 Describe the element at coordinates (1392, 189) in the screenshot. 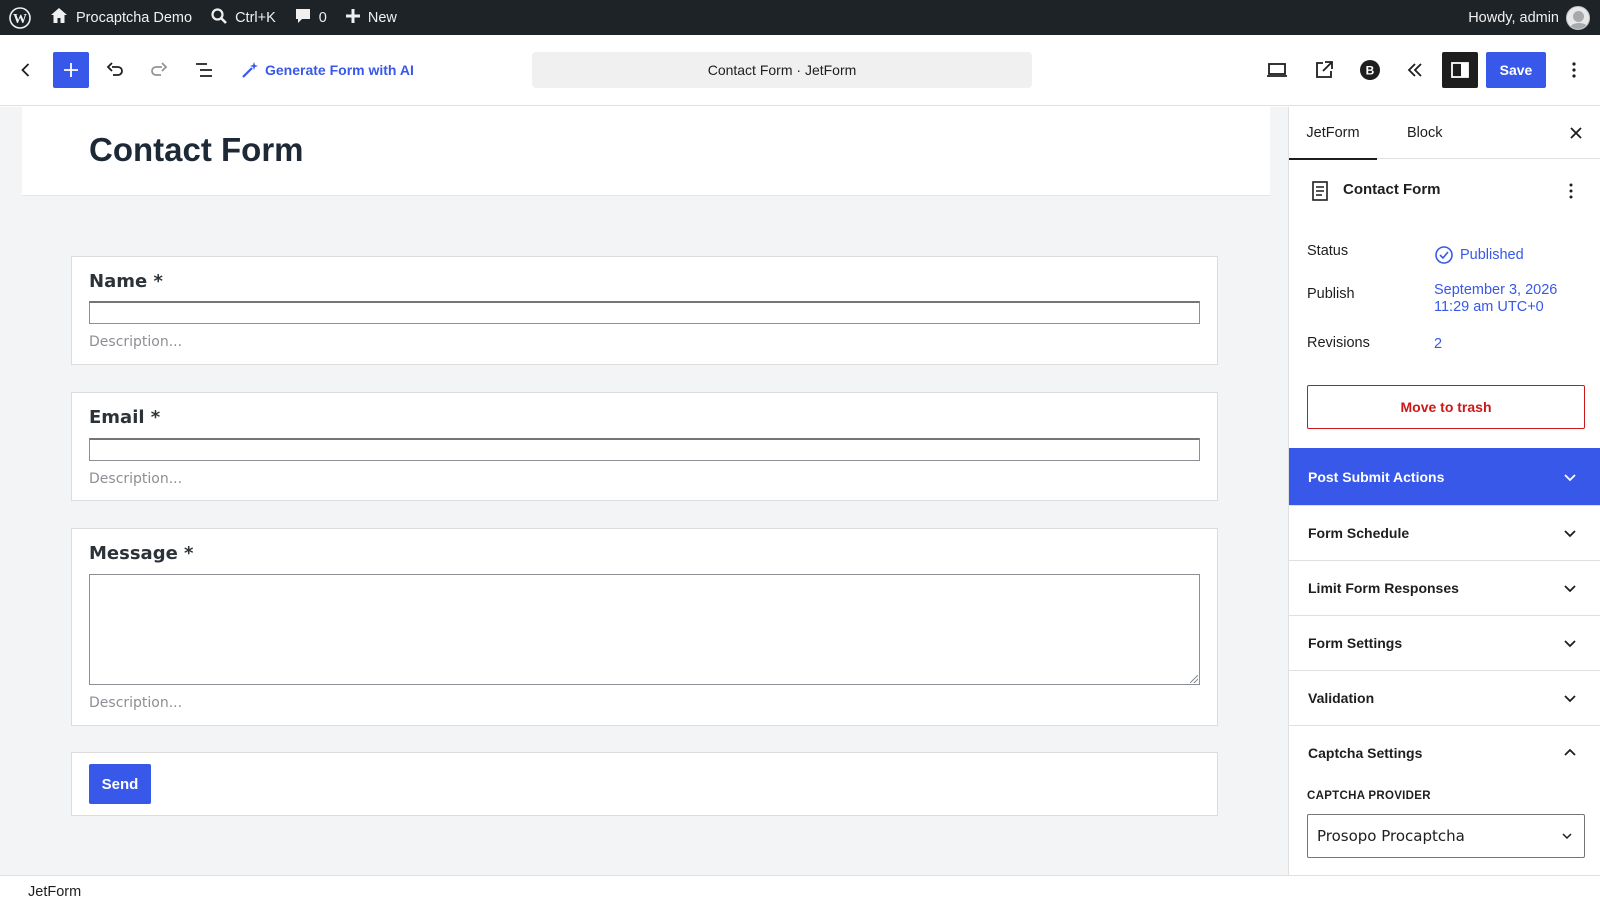

I see `post-title: Contact Form` at that location.